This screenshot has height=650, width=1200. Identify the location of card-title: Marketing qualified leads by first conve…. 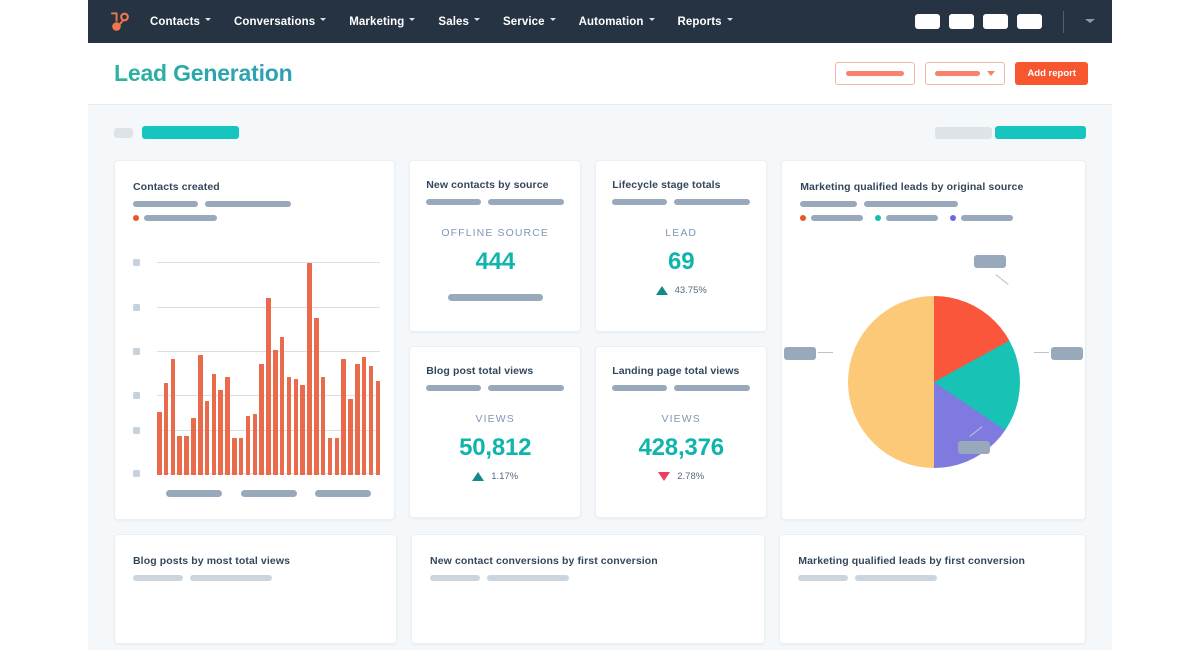
(912, 561).